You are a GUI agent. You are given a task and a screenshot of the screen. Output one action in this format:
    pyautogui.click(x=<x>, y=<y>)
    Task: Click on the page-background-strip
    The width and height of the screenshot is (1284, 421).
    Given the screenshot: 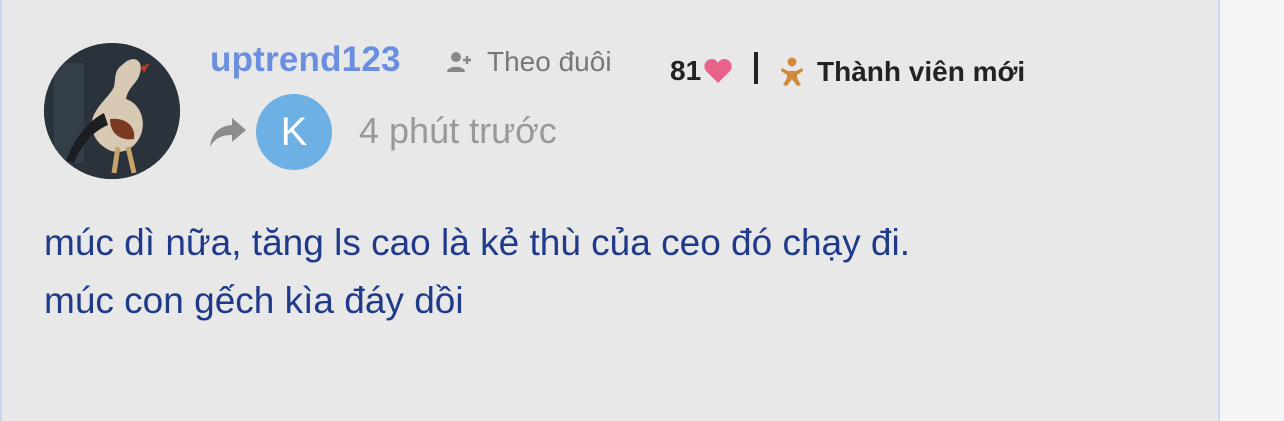 What is the action you would take?
    pyautogui.click(x=1253, y=210)
    